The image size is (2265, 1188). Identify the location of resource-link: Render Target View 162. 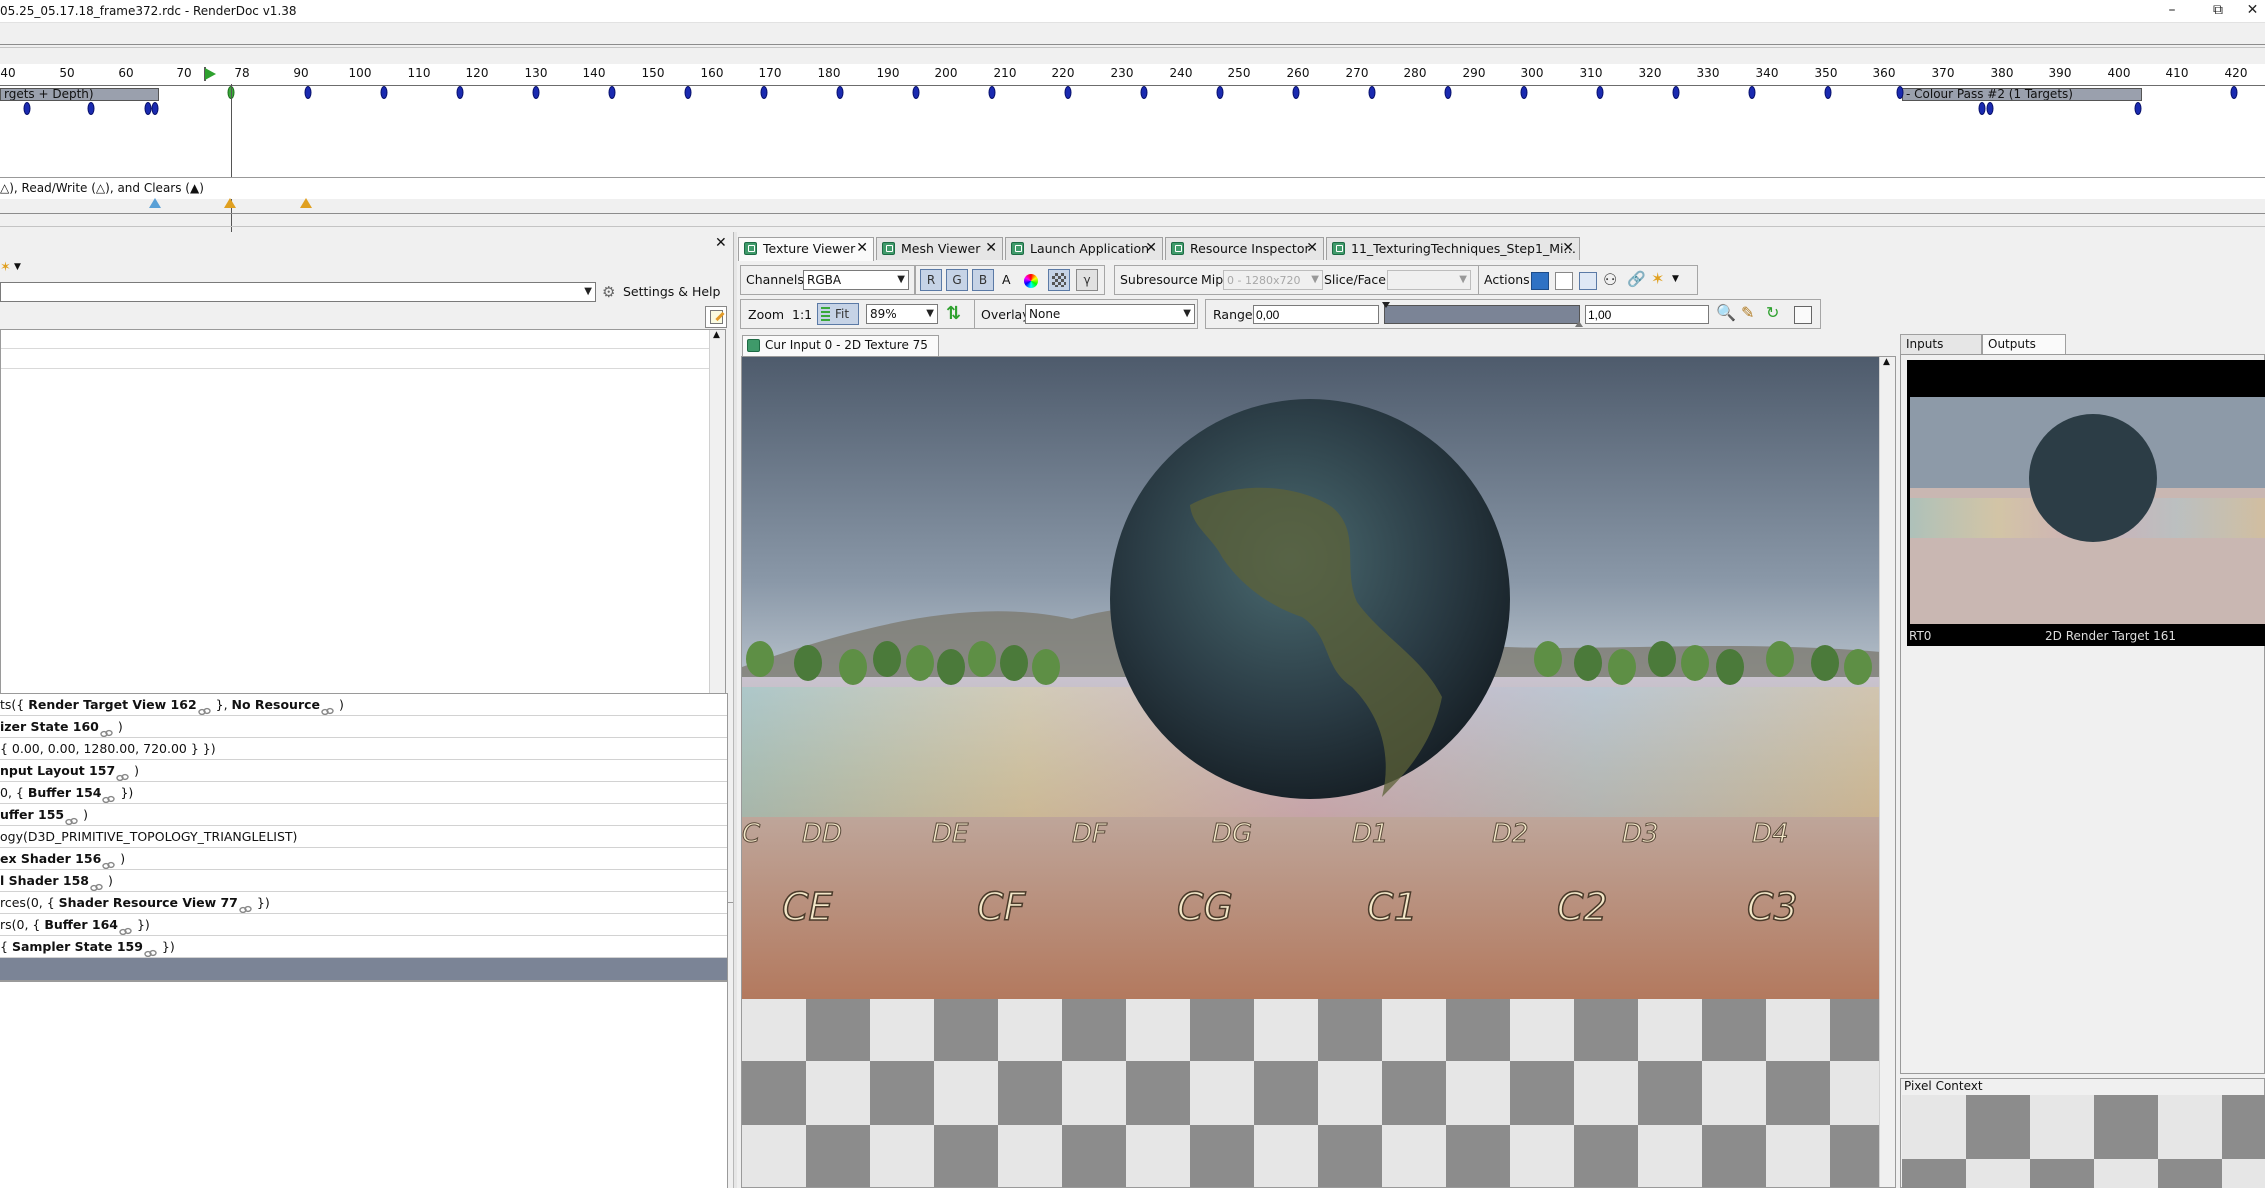
(112, 704).